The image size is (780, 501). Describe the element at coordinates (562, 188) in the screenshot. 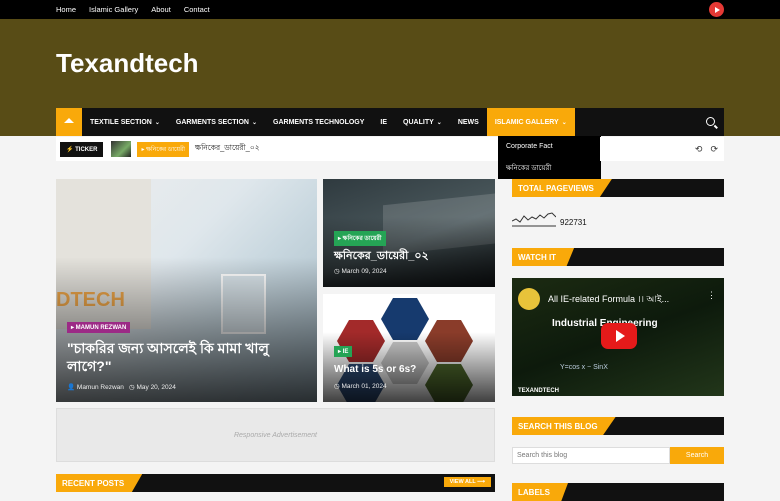

I see `section-title: TOTAL PAGEVIEWS` at that location.